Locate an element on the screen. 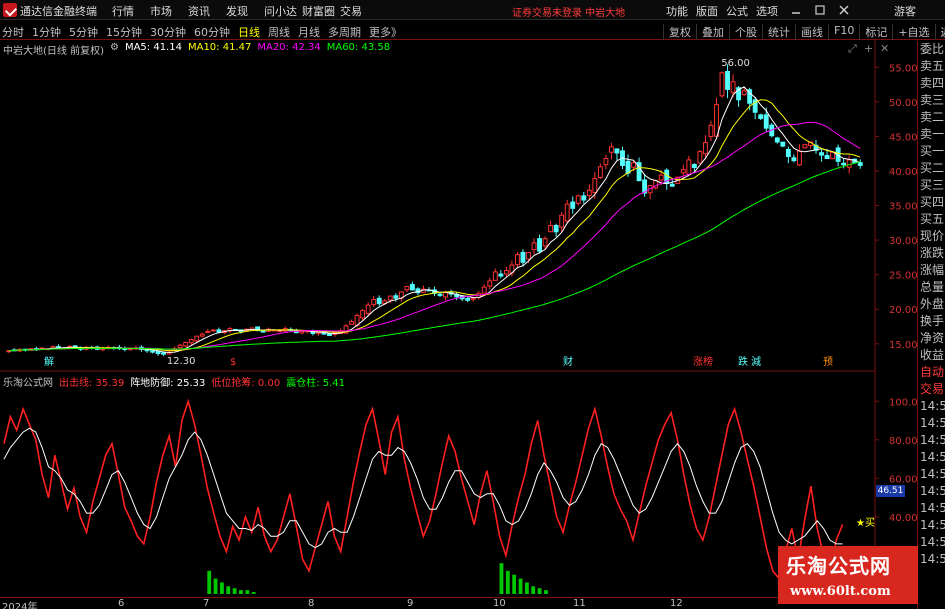 The height and width of the screenshot is (609, 945). sidebar-item: 净资 is located at coordinates (931, 338).